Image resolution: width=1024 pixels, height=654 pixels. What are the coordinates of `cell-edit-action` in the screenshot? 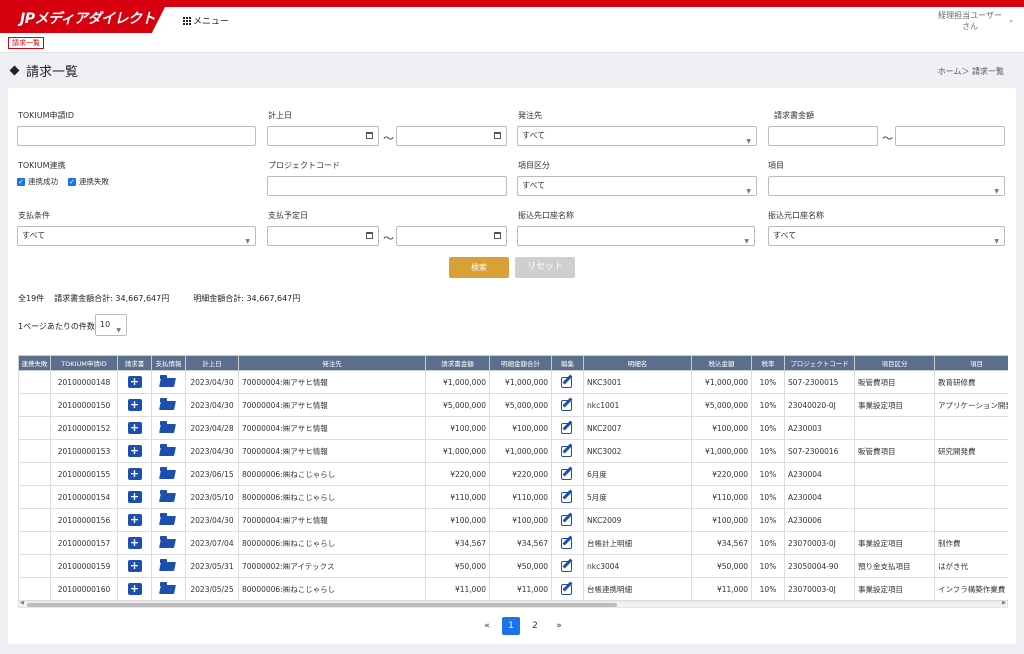 It's located at (567, 520).